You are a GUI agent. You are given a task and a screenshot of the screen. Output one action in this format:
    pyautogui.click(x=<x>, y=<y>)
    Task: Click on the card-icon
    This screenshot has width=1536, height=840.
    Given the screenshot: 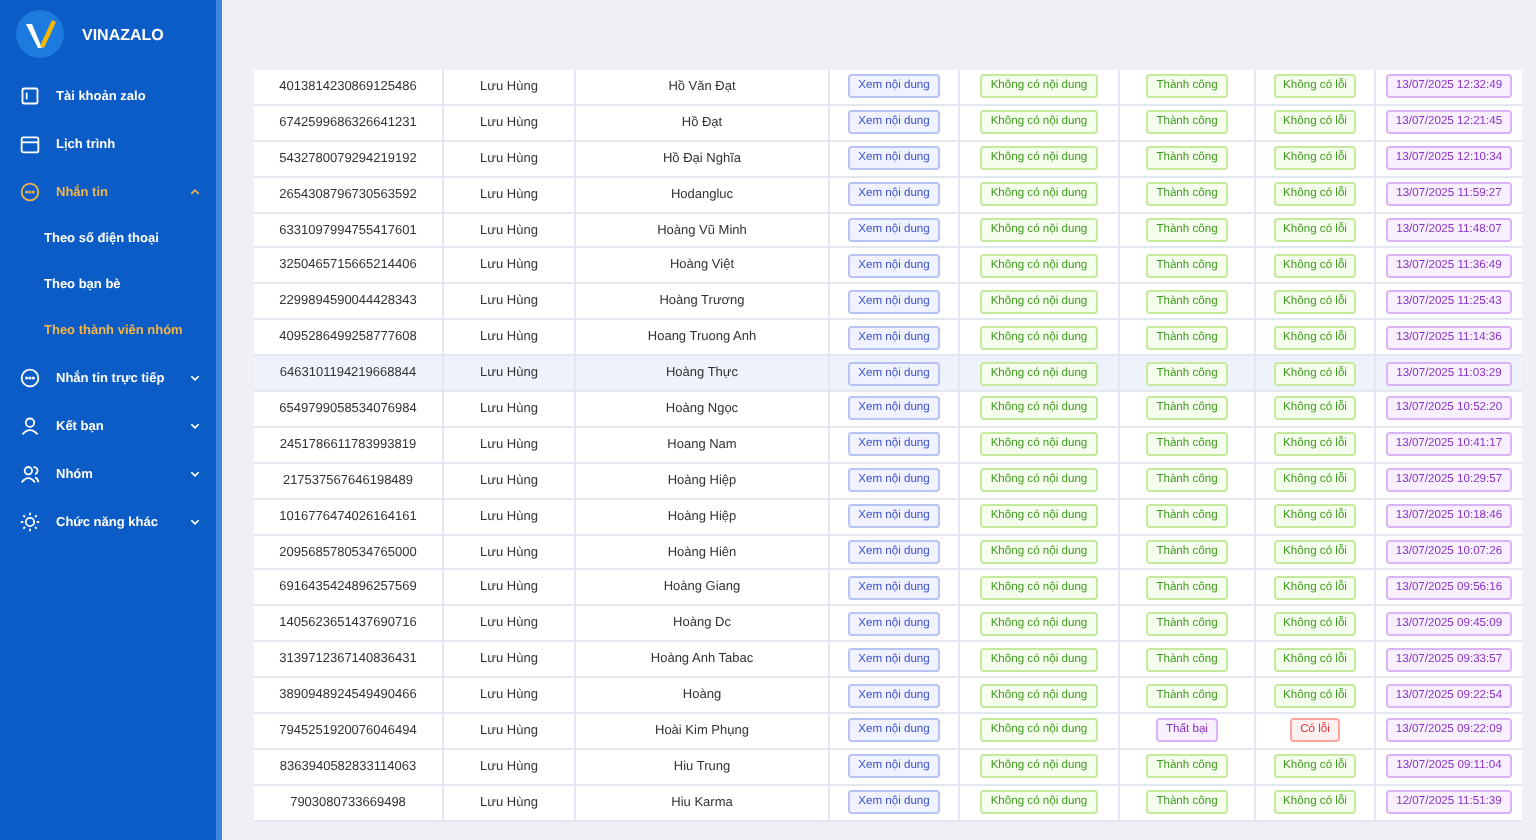 What is the action you would take?
    pyautogui.click(x=30, y=96)
    